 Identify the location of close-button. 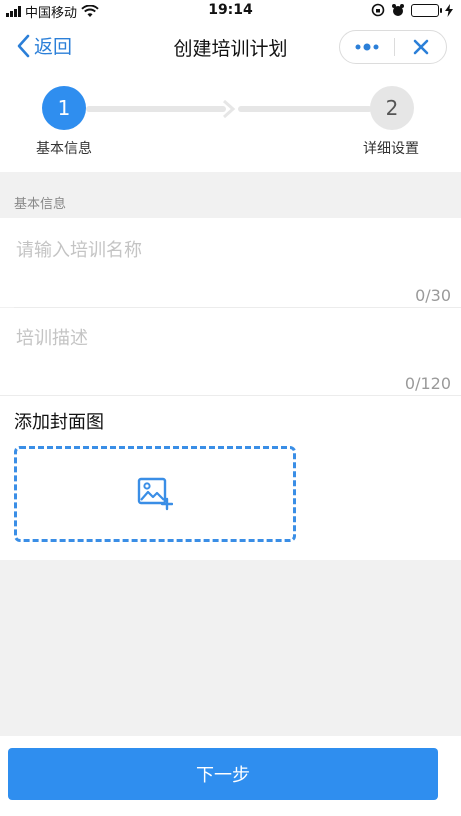
(420, 47).